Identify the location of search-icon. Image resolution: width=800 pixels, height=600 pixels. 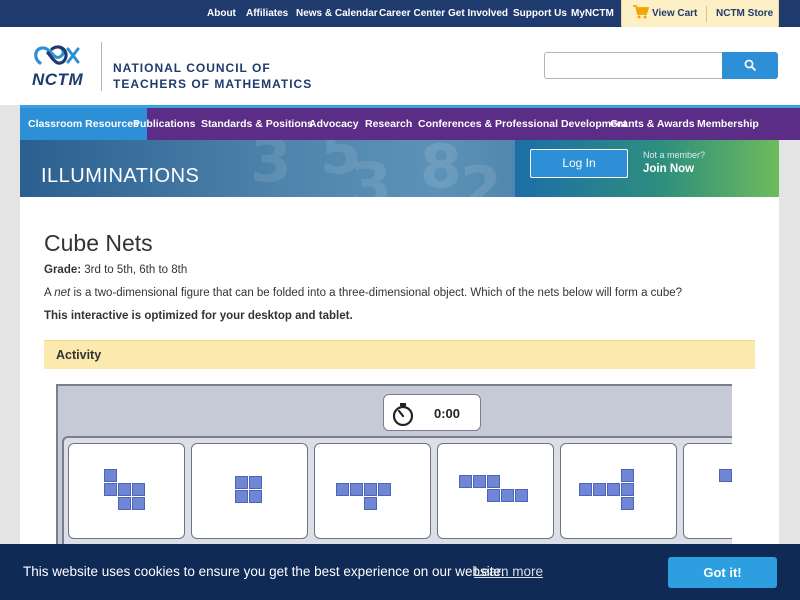
(750, 65).